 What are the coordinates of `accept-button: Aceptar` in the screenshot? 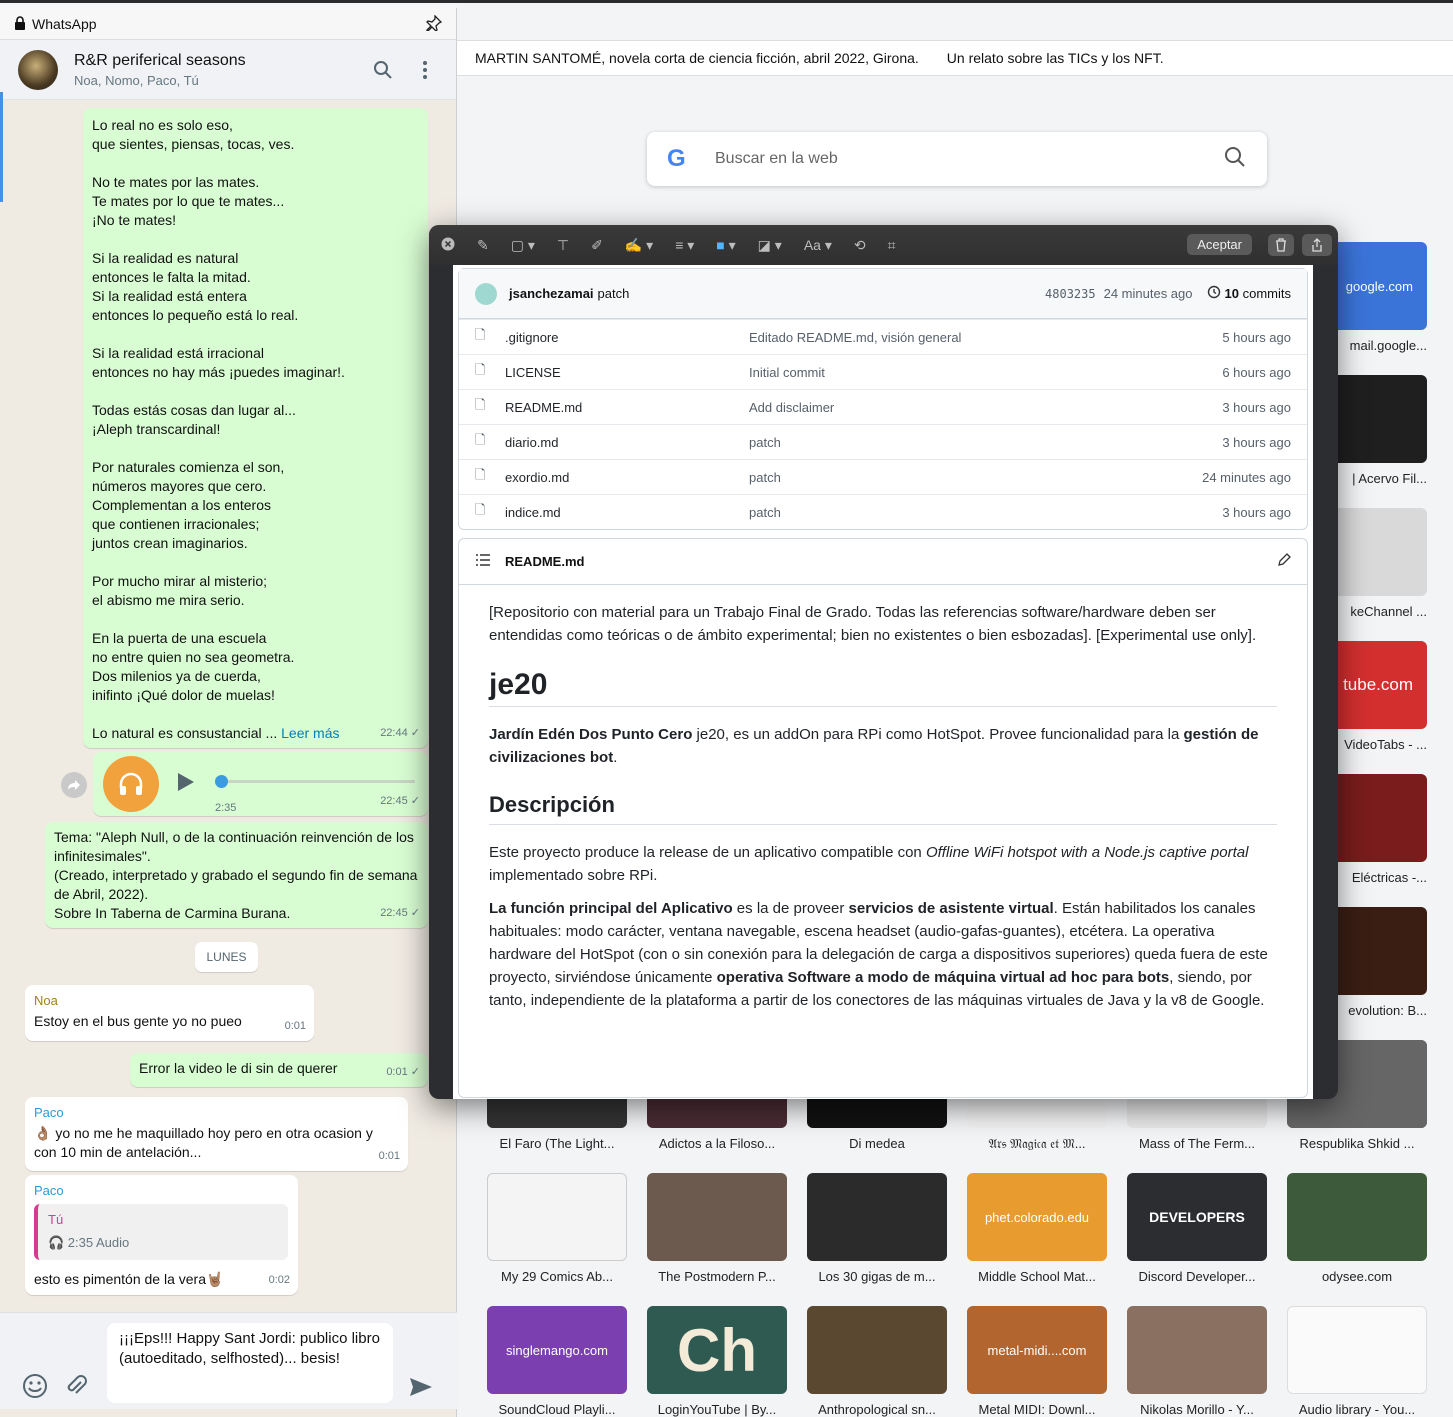 It's located at (1219, 244).